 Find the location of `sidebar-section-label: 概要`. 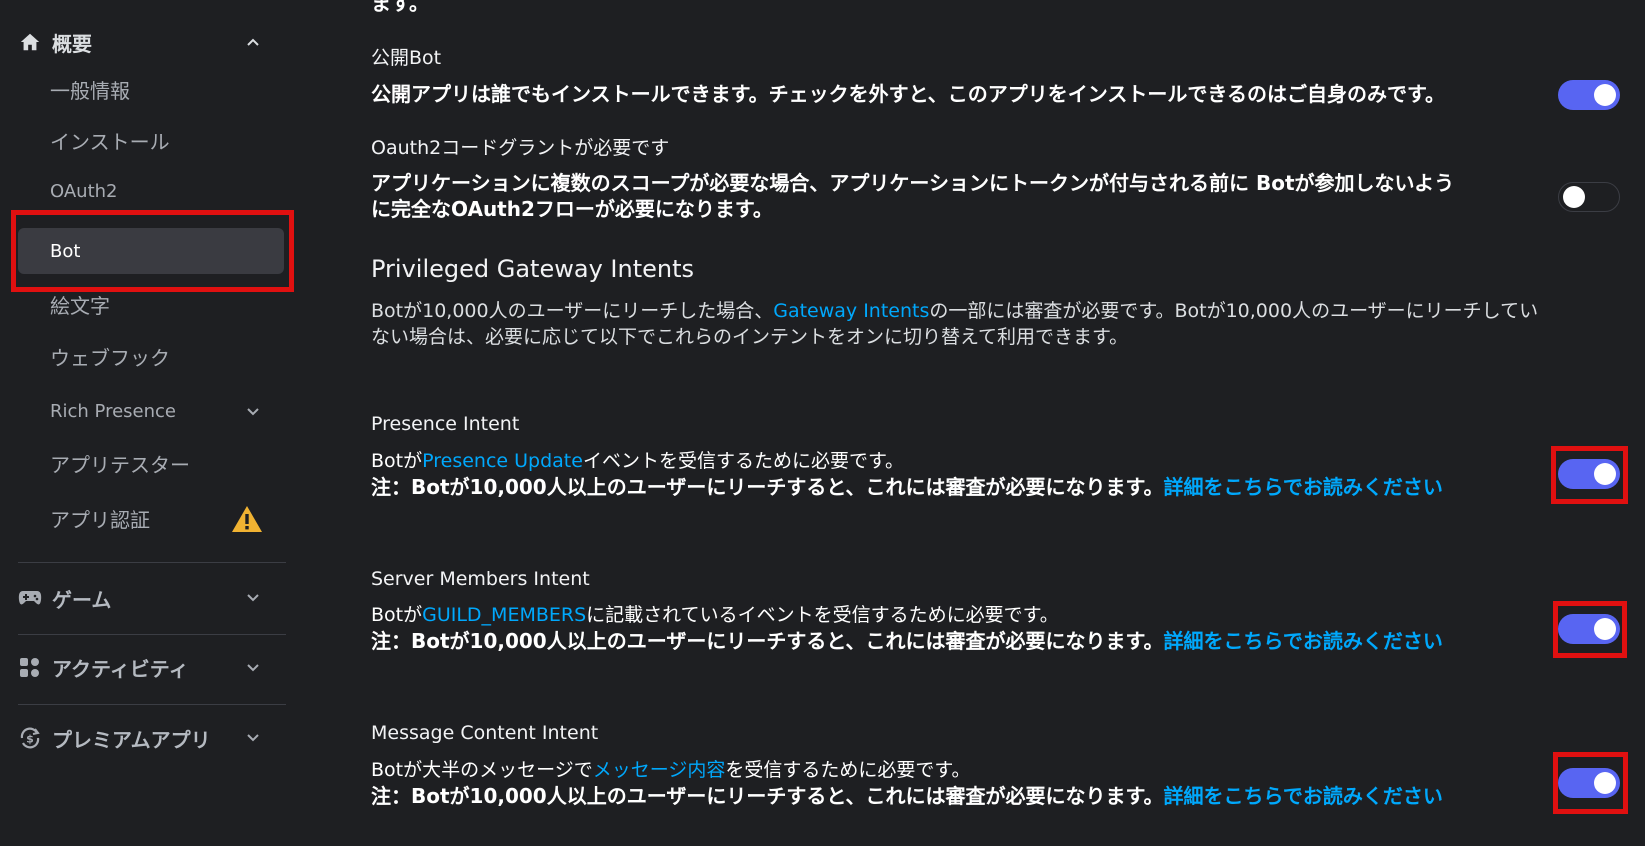

sidebar-section-label: 概要 is located at coordinates (72, 43).